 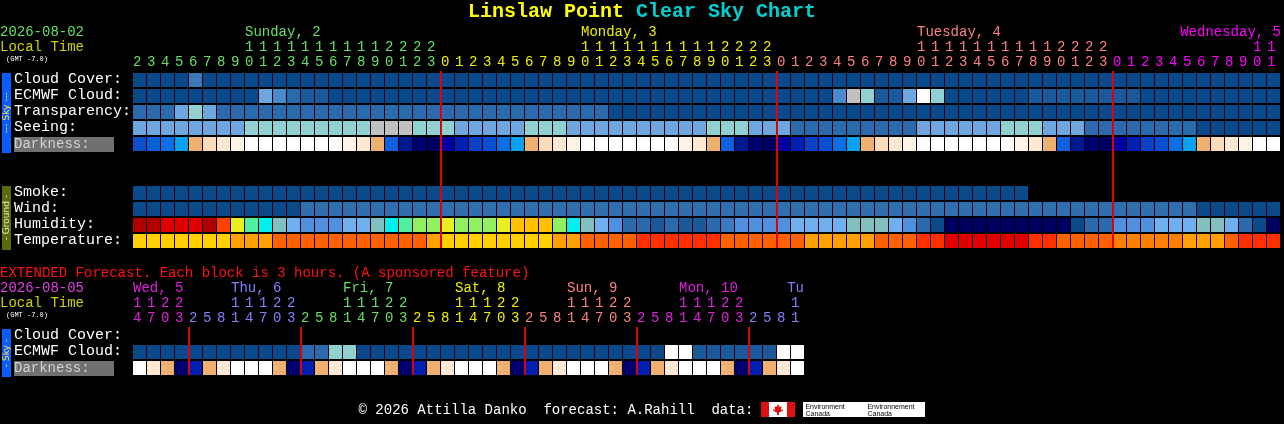 What do you see at coordinates (1197, 62) in the screenshot?
I see `hour-digits: 012345678901` at bounding box center [1197, 62].